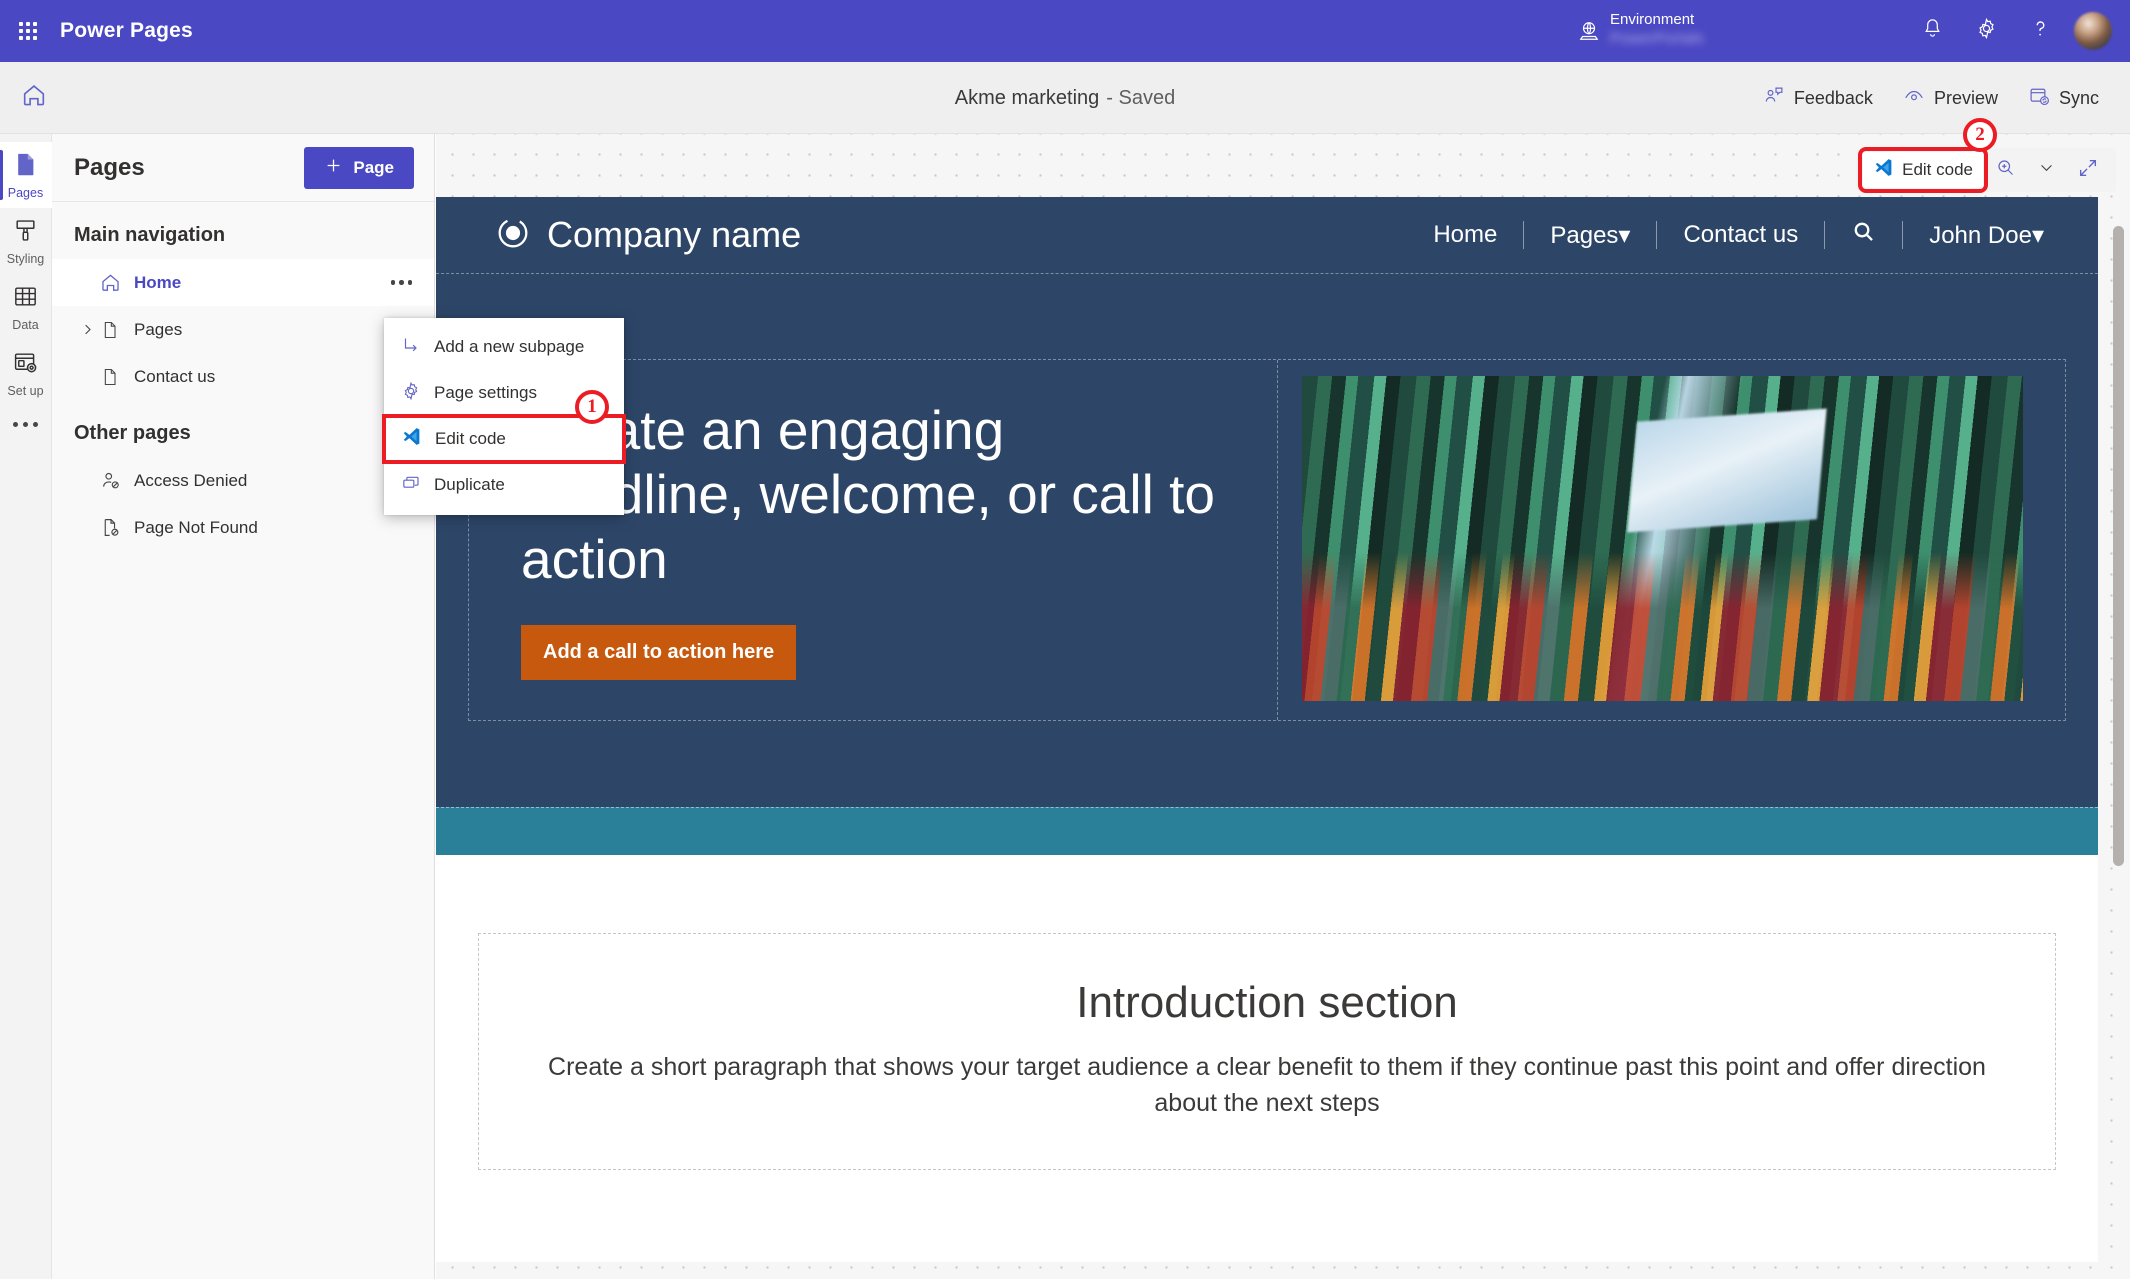 This screenshot has width=2130, height=1279. I want to click on subpage-arrow-icon, so click(411, 347).